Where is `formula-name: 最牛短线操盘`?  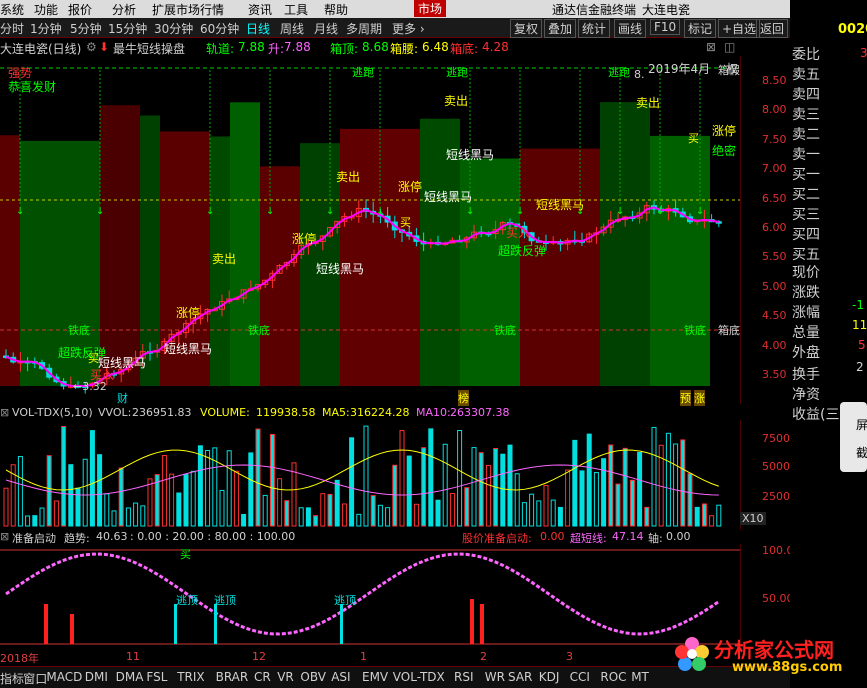 formula-name: 最牛短线操盘 is located at coordinates (149, 48).